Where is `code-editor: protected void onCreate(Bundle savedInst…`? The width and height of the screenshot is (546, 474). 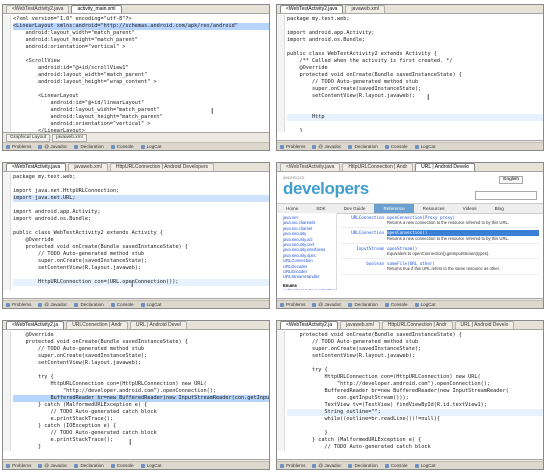 code-editor: protected void onCreate(Bundle savedInst… is located at coordinates (410, 391).